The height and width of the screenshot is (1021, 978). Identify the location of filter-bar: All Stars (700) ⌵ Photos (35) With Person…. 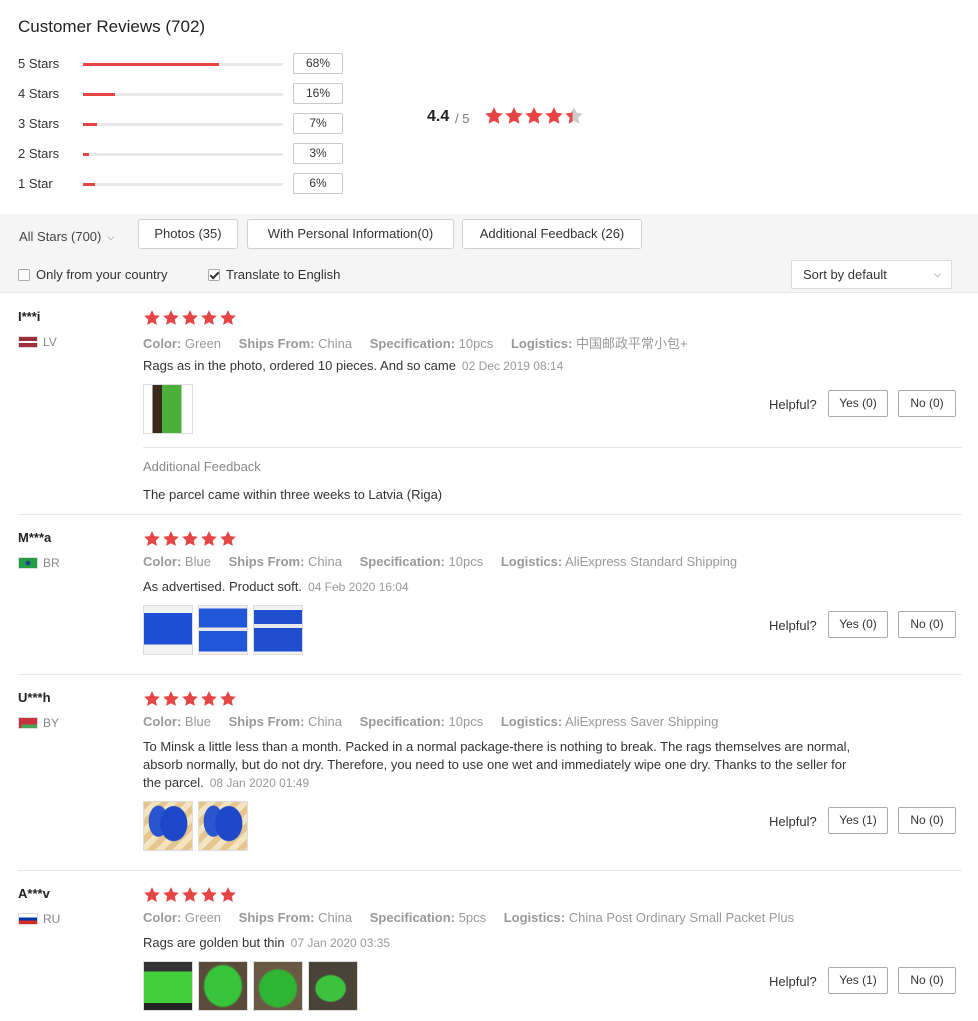
(489, 253).